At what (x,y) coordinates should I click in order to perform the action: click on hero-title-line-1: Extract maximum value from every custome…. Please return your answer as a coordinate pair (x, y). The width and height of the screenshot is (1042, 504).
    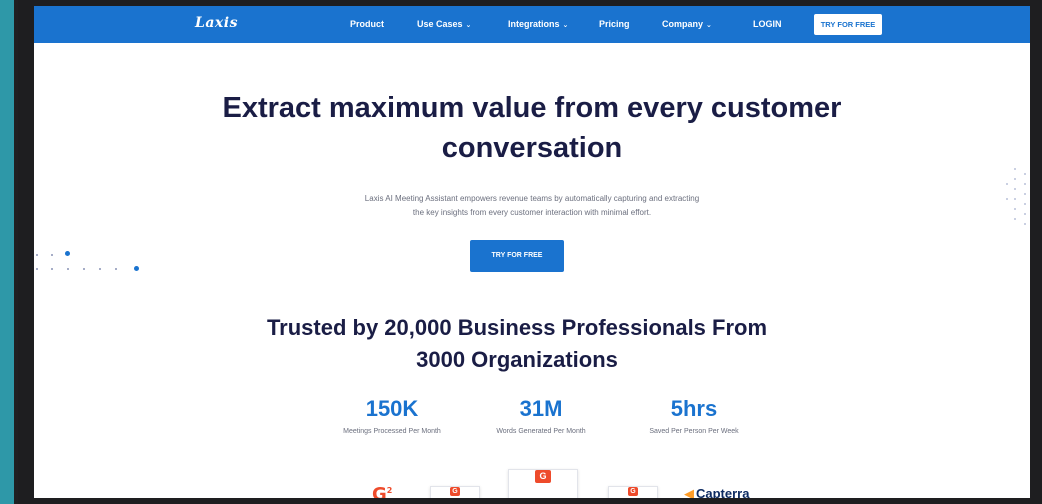
    Looking at the image, I should click on (532, 108).